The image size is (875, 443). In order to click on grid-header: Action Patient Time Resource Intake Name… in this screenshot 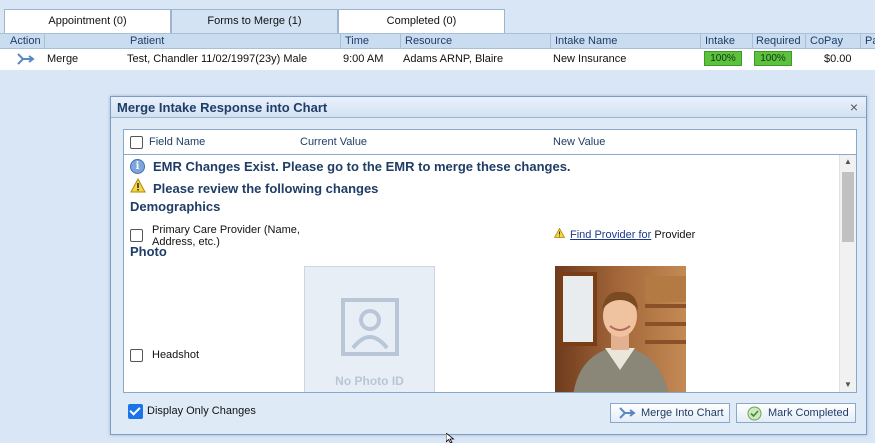, I will do `click(437, 41)`.